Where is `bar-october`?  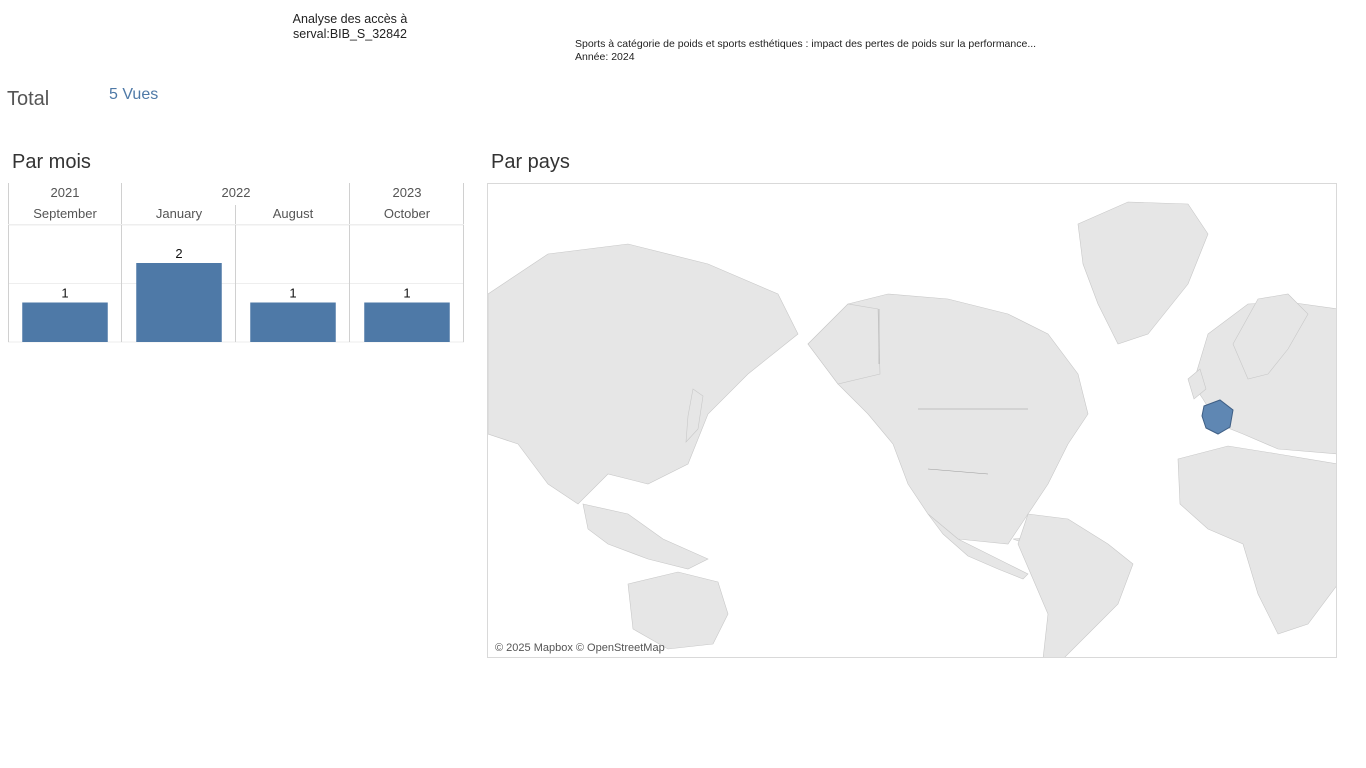
bar-october is located at coordinates (407, 322).